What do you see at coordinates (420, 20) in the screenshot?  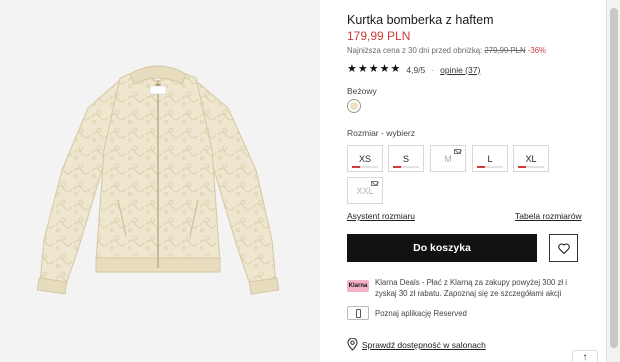 I see `product-title: Kurtka bomberka z haftem` at bounding box center [420, 20].